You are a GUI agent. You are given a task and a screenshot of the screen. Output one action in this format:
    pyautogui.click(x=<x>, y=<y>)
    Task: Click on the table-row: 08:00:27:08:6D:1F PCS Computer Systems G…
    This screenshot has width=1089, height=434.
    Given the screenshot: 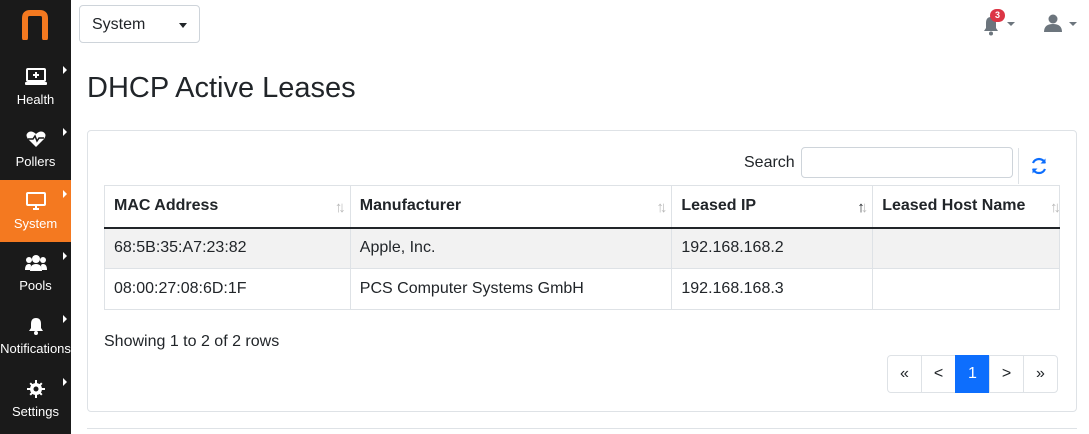 What is the action you would take?
    pyautogui.click(x=582, y=289)
    